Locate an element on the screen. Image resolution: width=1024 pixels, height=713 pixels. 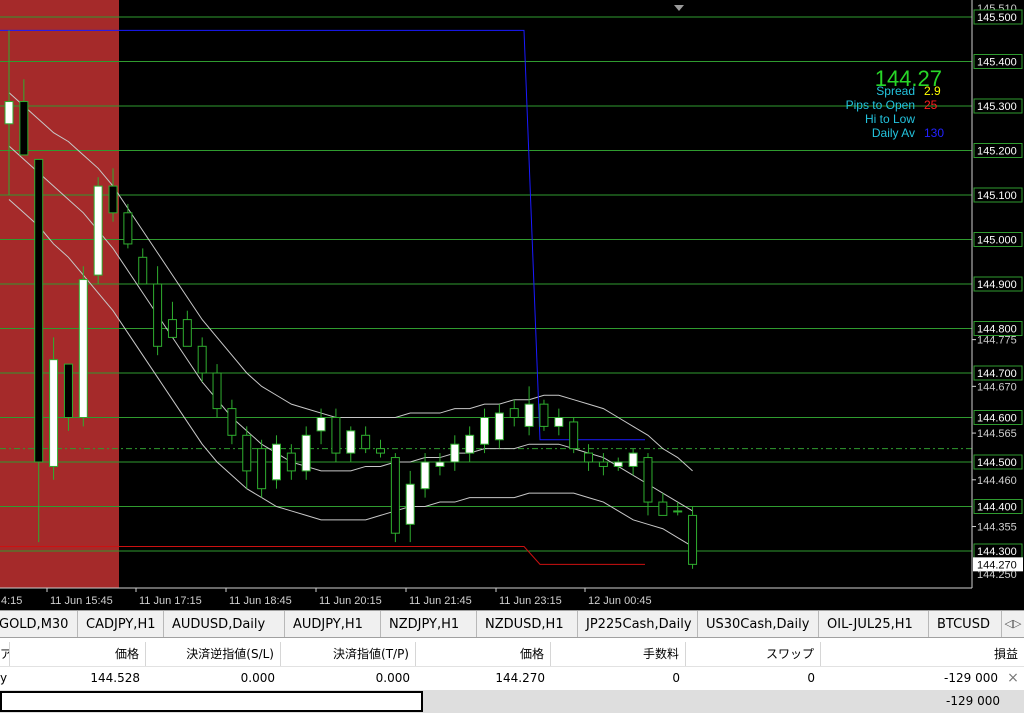
time-label: 11 Jun 15:45 is located at coordinates (81, 601).